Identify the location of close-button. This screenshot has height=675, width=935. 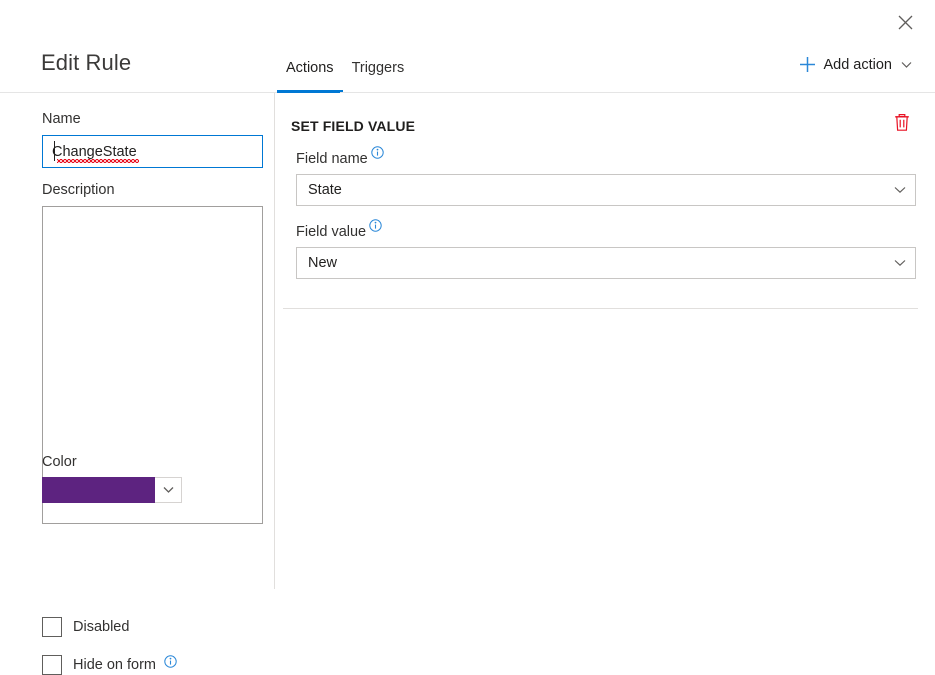
(905, 22).